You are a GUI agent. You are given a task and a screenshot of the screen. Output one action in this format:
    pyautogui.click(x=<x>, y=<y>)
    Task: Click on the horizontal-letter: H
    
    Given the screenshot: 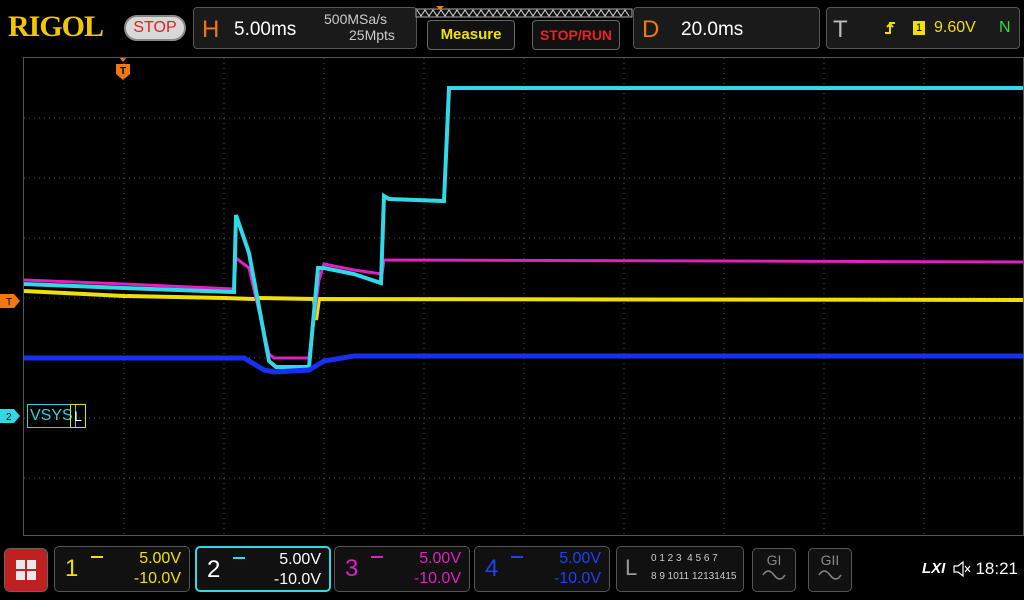 What is the action you would take?
    pyautogui.click(x=211, y=29)
    